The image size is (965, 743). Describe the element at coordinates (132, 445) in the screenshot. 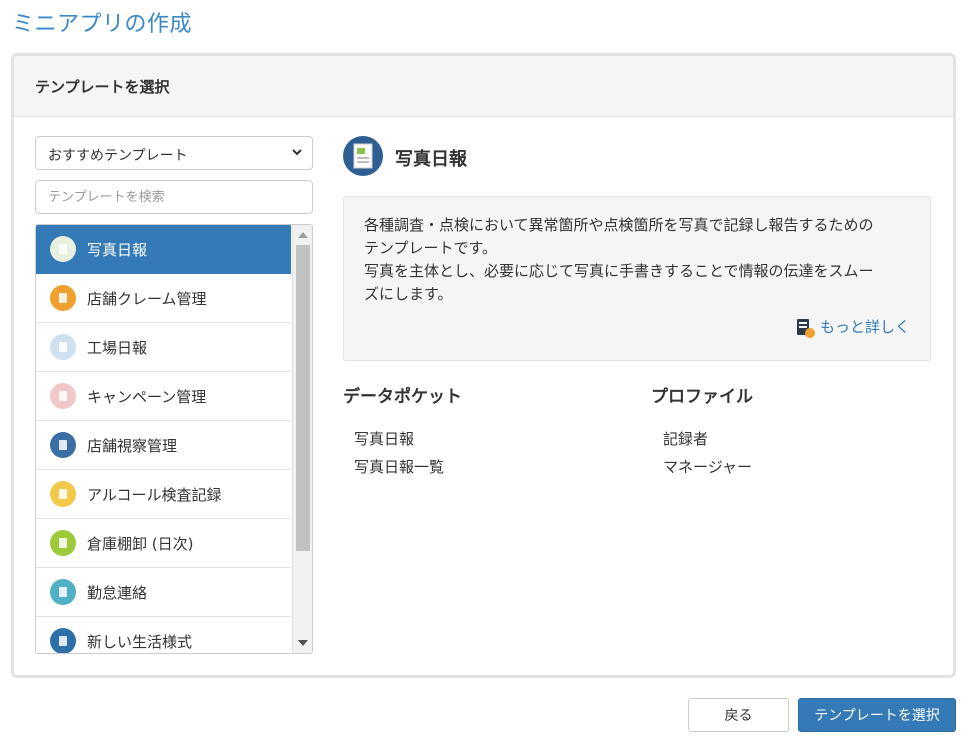

I see `template-list-item-label: 店舗視察管理` at that location.